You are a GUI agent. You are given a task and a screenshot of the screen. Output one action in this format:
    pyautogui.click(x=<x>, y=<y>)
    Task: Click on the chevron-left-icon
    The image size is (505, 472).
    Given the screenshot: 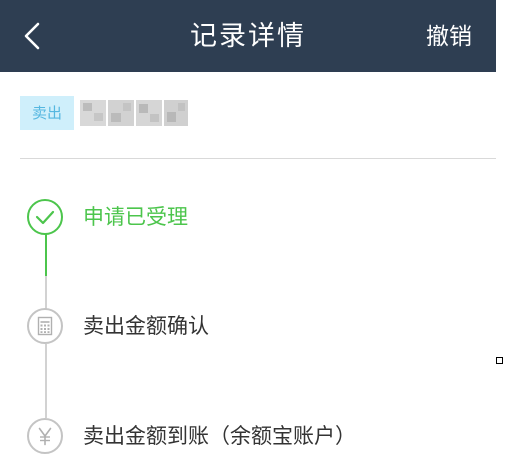 What is the action you would take?
    pyautogui.click(x=32, y=36)
    